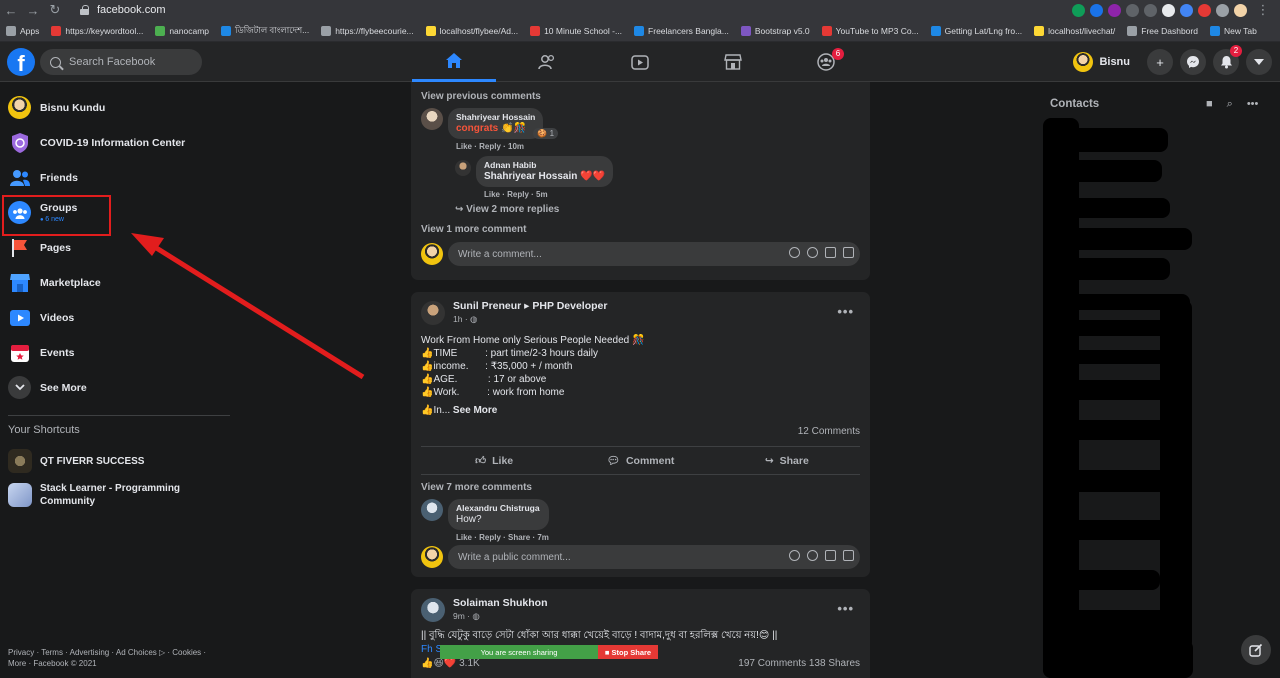 This screenshot has width=1280, height=678. I want to click on bookmark-item: nanocamp, so click(182, 30).